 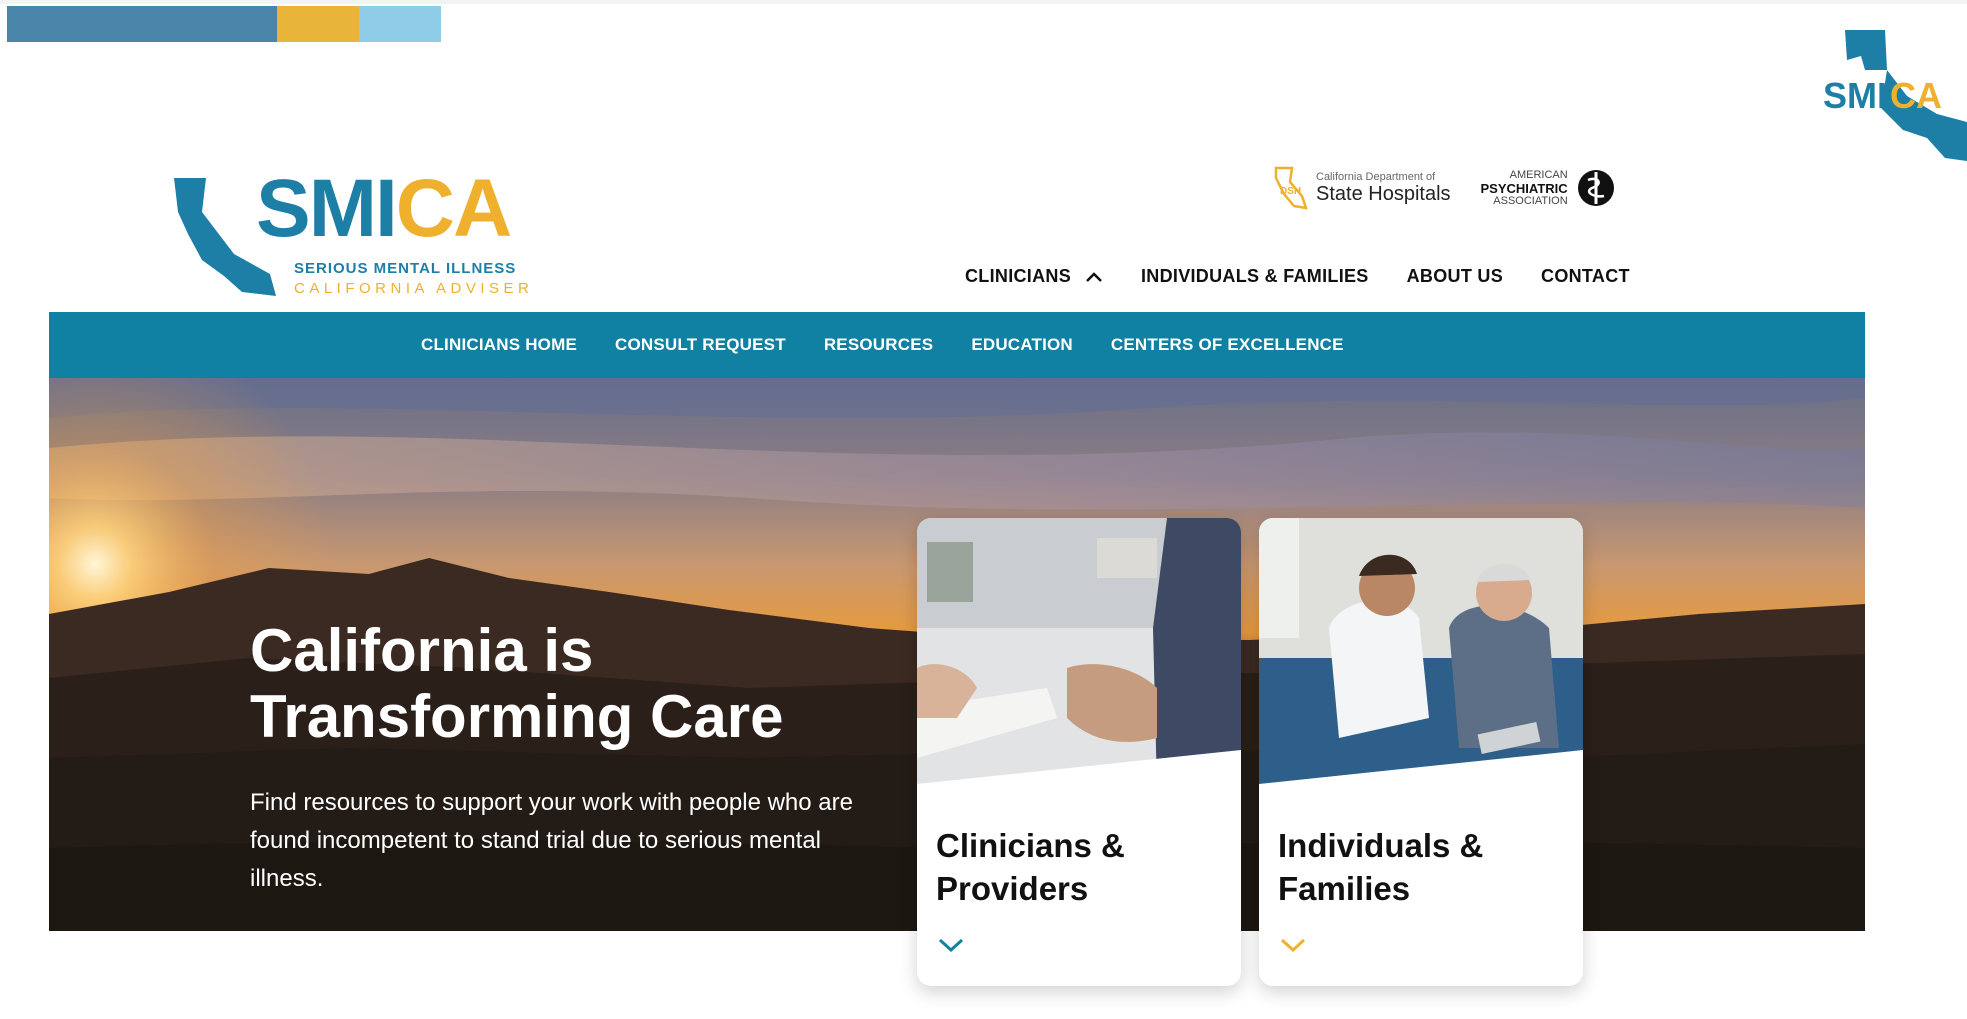 I want to click on apa-logo: AMERICAN PSYCHIATRIC ASSOCIATION, so click(x=1548, y=188).